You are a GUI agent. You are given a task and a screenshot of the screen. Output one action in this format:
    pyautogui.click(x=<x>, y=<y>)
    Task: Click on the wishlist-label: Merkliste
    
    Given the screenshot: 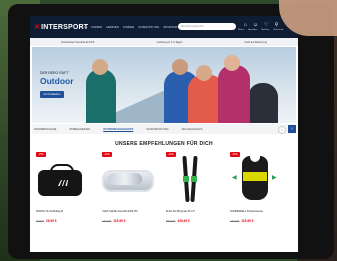 What is the action you would take?
    pyautogui.click(x=265, y=30)
    